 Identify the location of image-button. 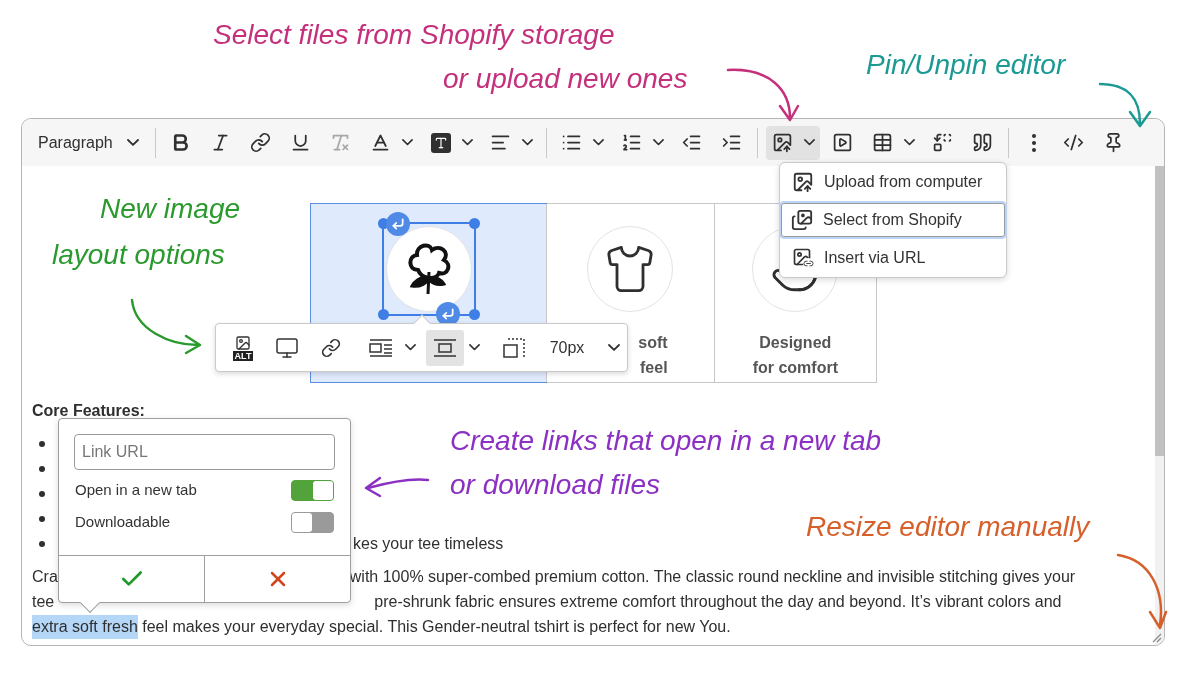
(782, 142).